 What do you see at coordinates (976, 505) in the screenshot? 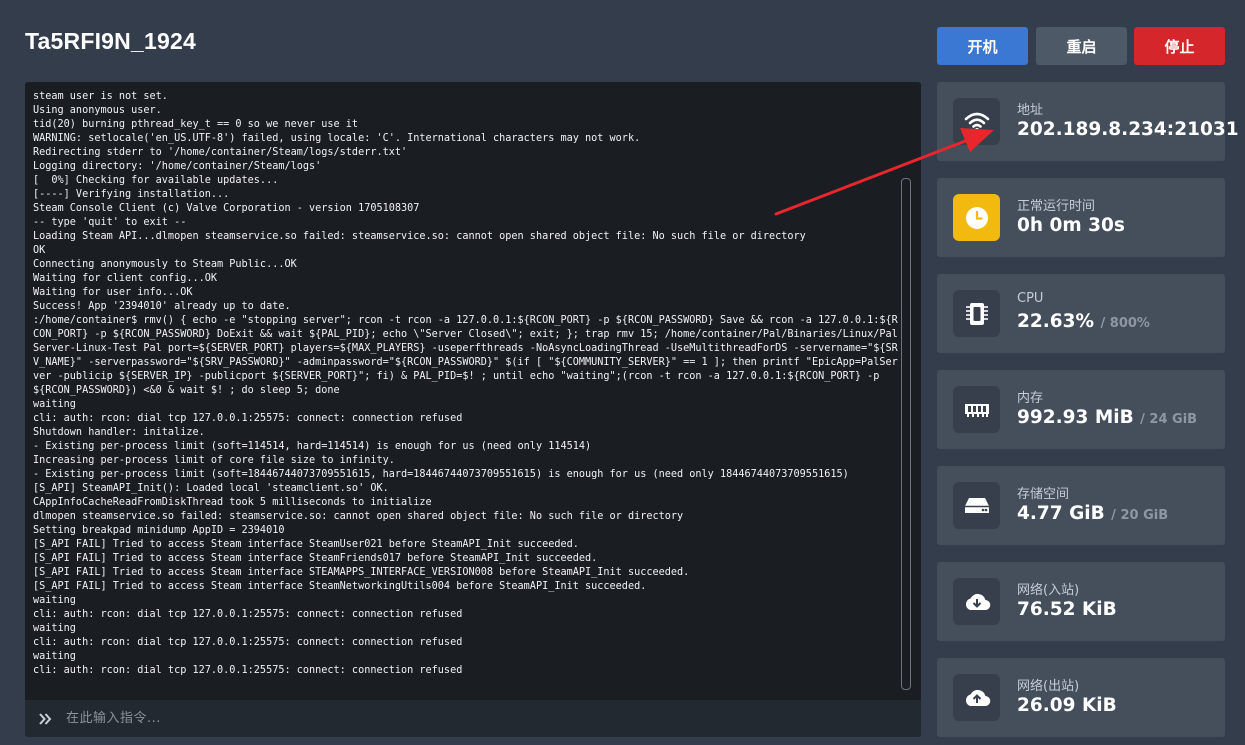
I see `hard-drive-icon` at bounding box center [976, 505].